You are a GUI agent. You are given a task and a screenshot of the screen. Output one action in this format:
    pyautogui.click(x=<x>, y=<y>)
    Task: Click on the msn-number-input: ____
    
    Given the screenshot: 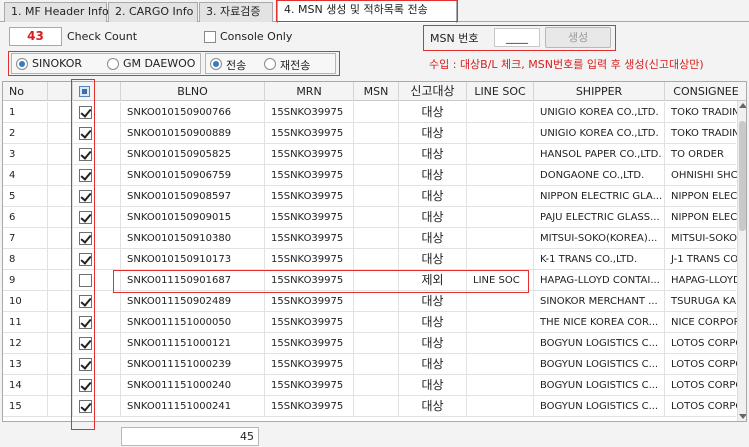 What is the action you would take?
    pyautogui.click(x=517, y=37)
    